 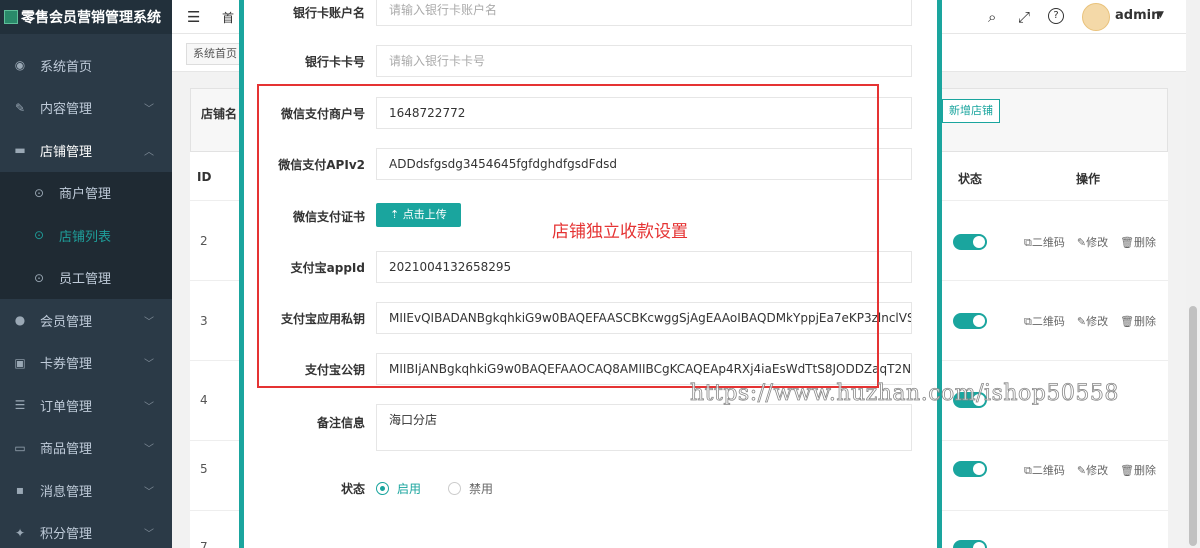 What do you see at coordinates (334, 62) in the screenshot?
I see `field-label: 银行卡卡号` at bounding box center [334, 62].